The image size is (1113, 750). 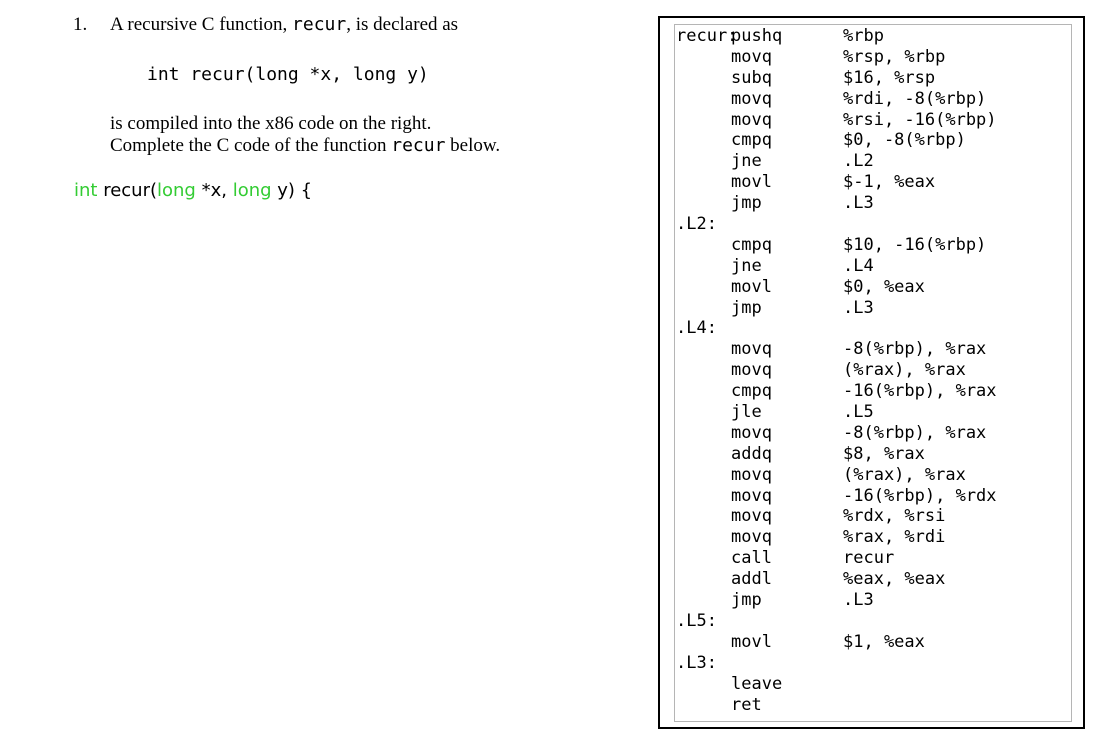 What do you see at coordinates (751, 579) in the screenshot?
I see `asm-opcode: addl` at bounding box center [751, 579].